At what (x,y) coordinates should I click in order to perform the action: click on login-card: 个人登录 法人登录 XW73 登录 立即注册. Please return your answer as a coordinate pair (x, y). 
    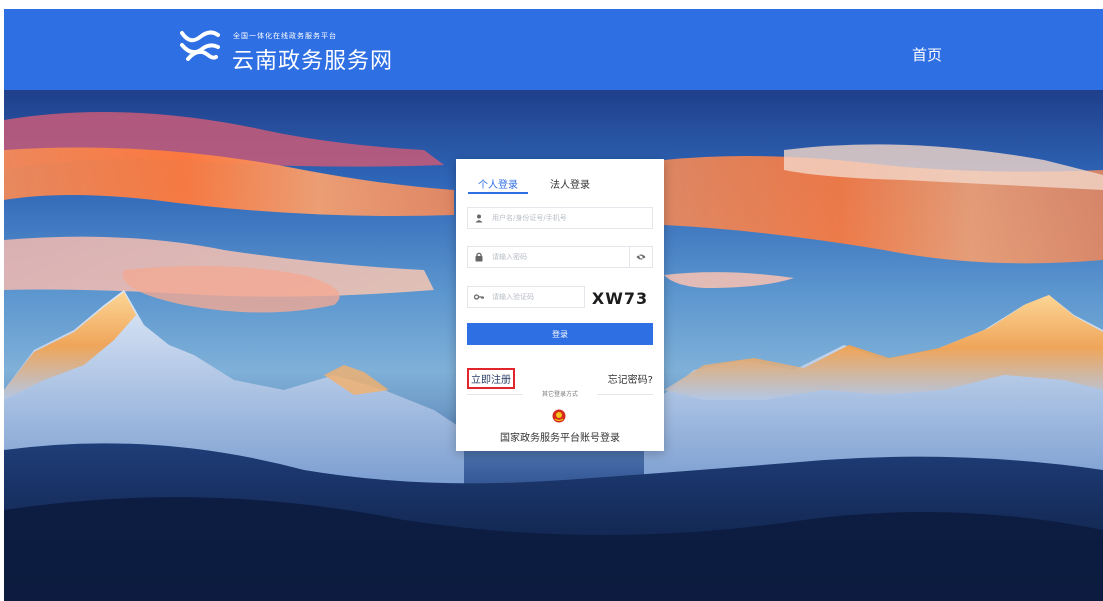
    Looking at the image, I should click on (560, 305).